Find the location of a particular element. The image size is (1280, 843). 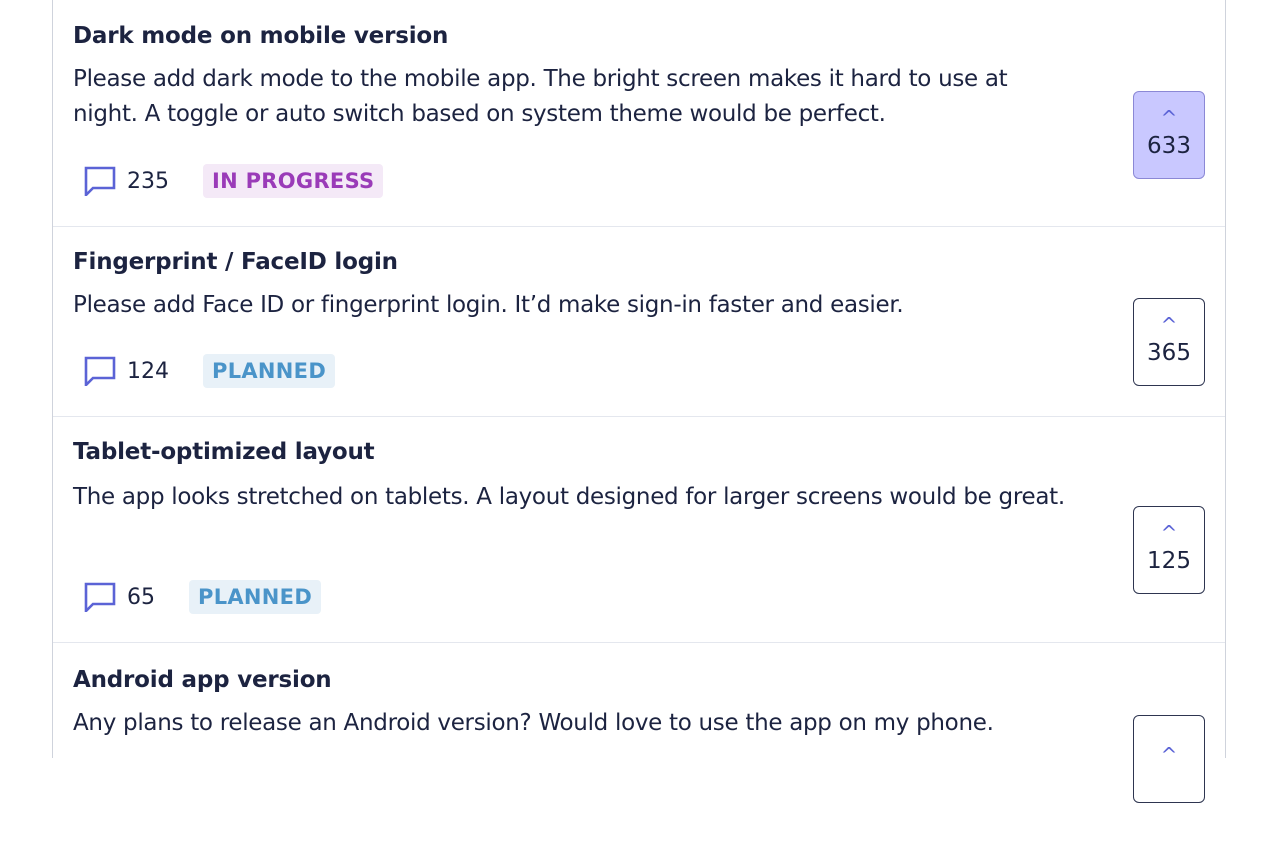

upvote-button: ^ is located at coordinates (1169, 759).